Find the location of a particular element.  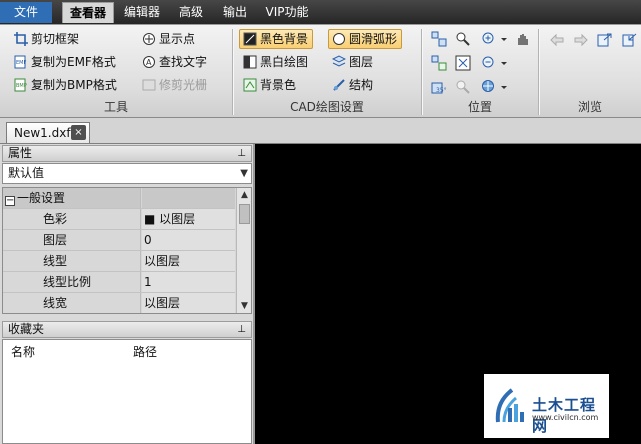

property-name: 线型 is located at coordinates (72, 261).